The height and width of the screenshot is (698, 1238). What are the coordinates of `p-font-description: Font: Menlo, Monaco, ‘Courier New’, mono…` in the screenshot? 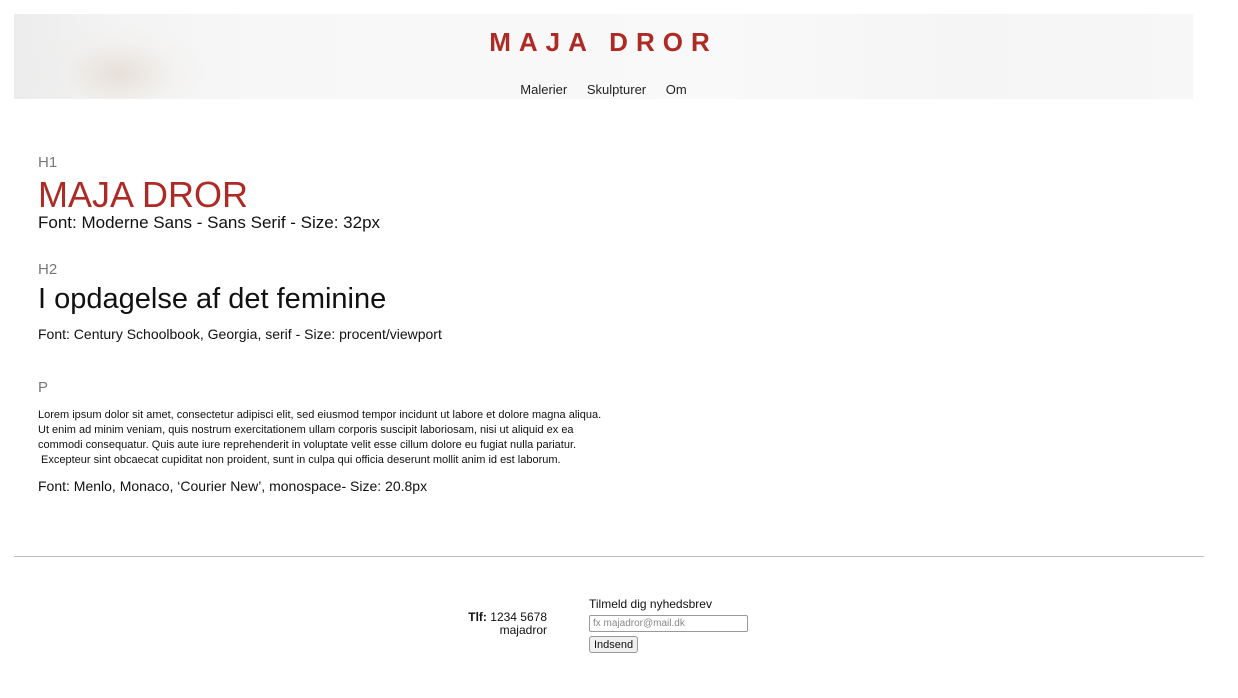 It's located at (233, 486).